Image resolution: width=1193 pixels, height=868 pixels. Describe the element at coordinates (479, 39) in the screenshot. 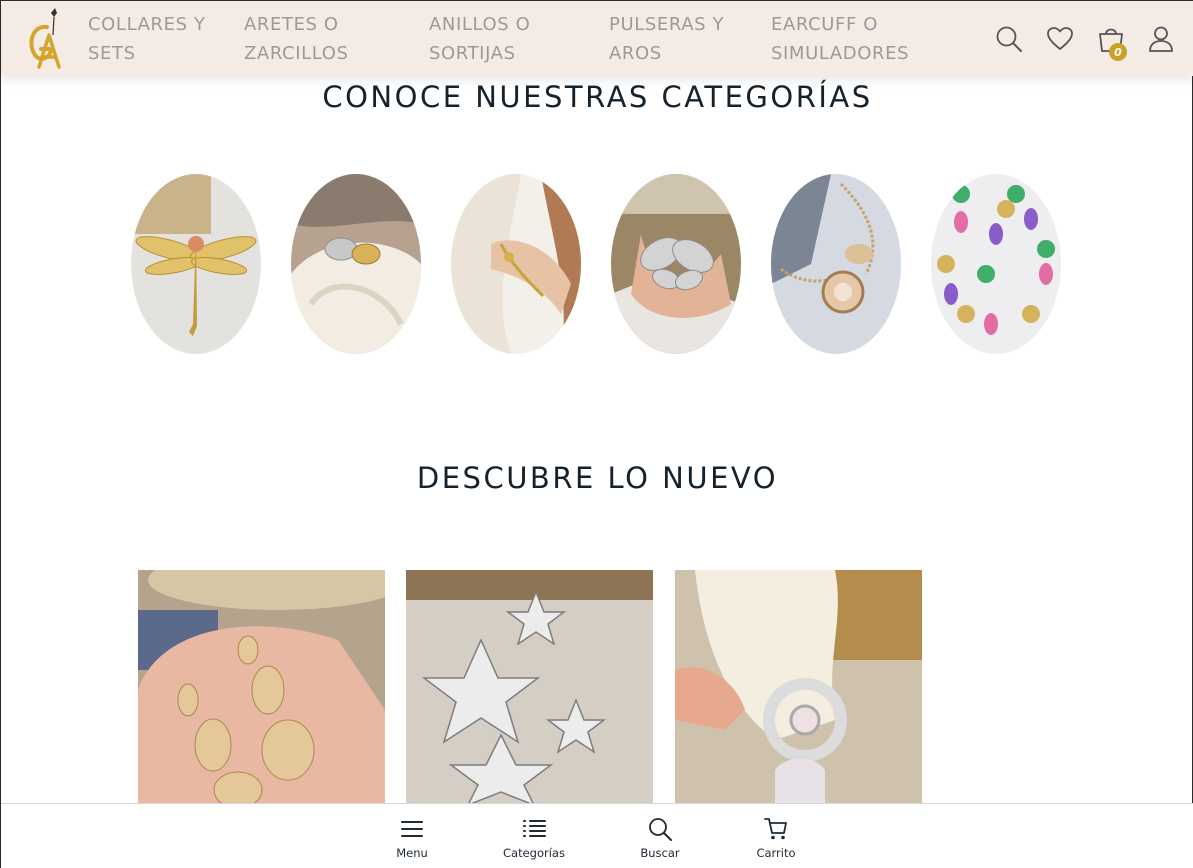

I see `nav-anillos-o-sortijas: ANILLOS O SORTIJAS` at that location.